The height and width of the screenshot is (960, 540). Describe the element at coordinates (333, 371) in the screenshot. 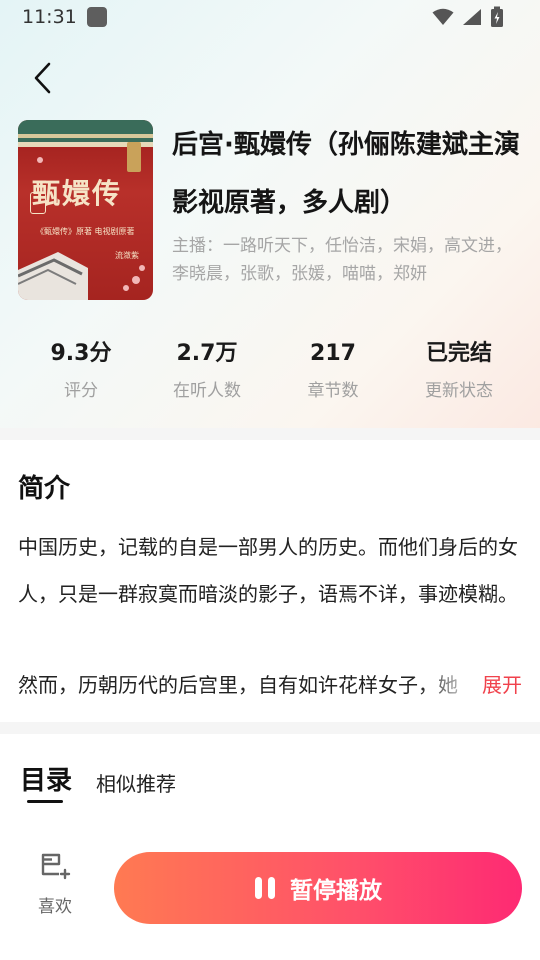

I see `stat-chapters: 217 章节数` at that location.